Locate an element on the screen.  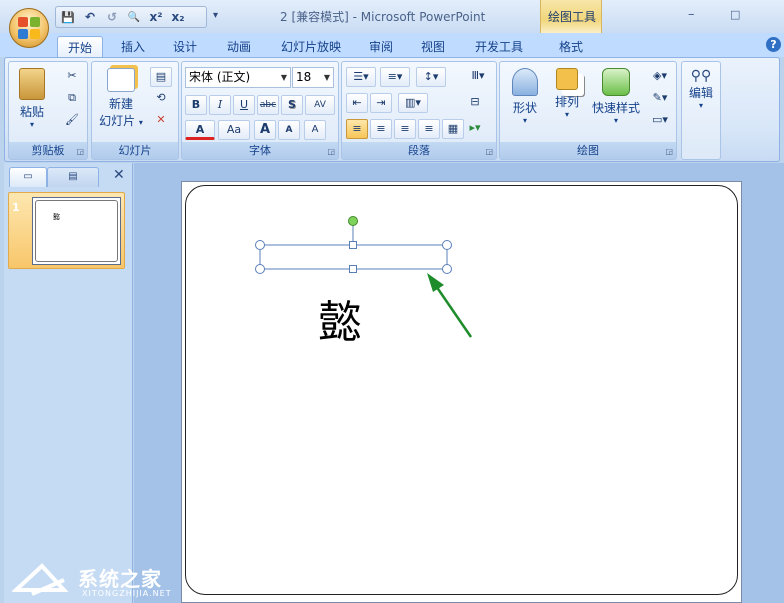
watermark-text: 系统之家 is located at coordinates (120, 579).